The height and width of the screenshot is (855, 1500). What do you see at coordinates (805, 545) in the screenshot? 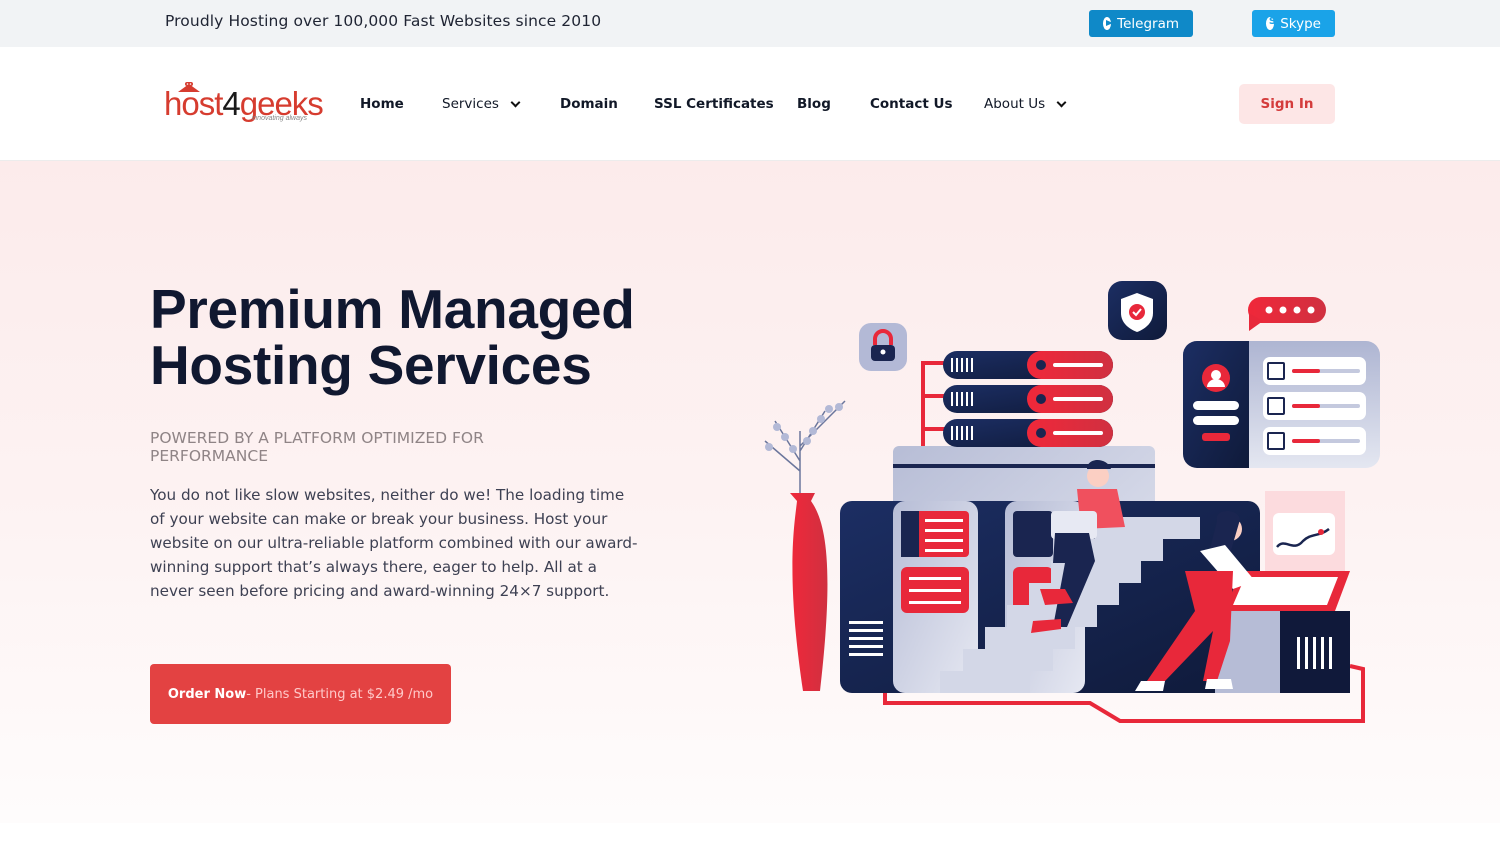
I see `vase-plant` at bounding box center [805, 545].